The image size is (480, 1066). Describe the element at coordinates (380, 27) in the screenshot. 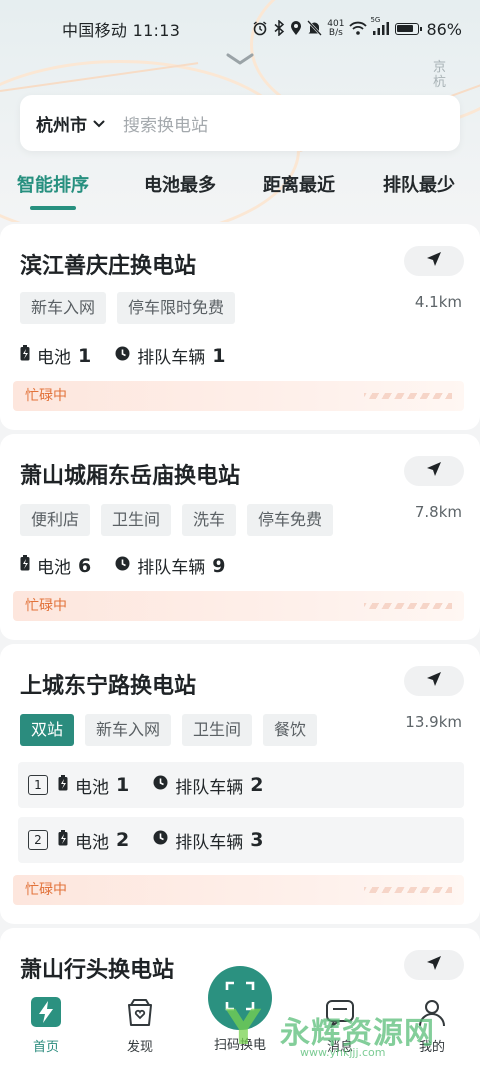

I see `signal-icon: 5G` at that location.